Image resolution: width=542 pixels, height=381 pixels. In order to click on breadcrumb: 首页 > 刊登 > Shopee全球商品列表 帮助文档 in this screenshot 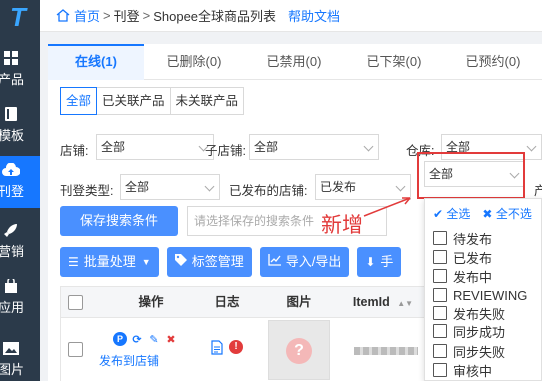, I will do `click(291, 16)`.